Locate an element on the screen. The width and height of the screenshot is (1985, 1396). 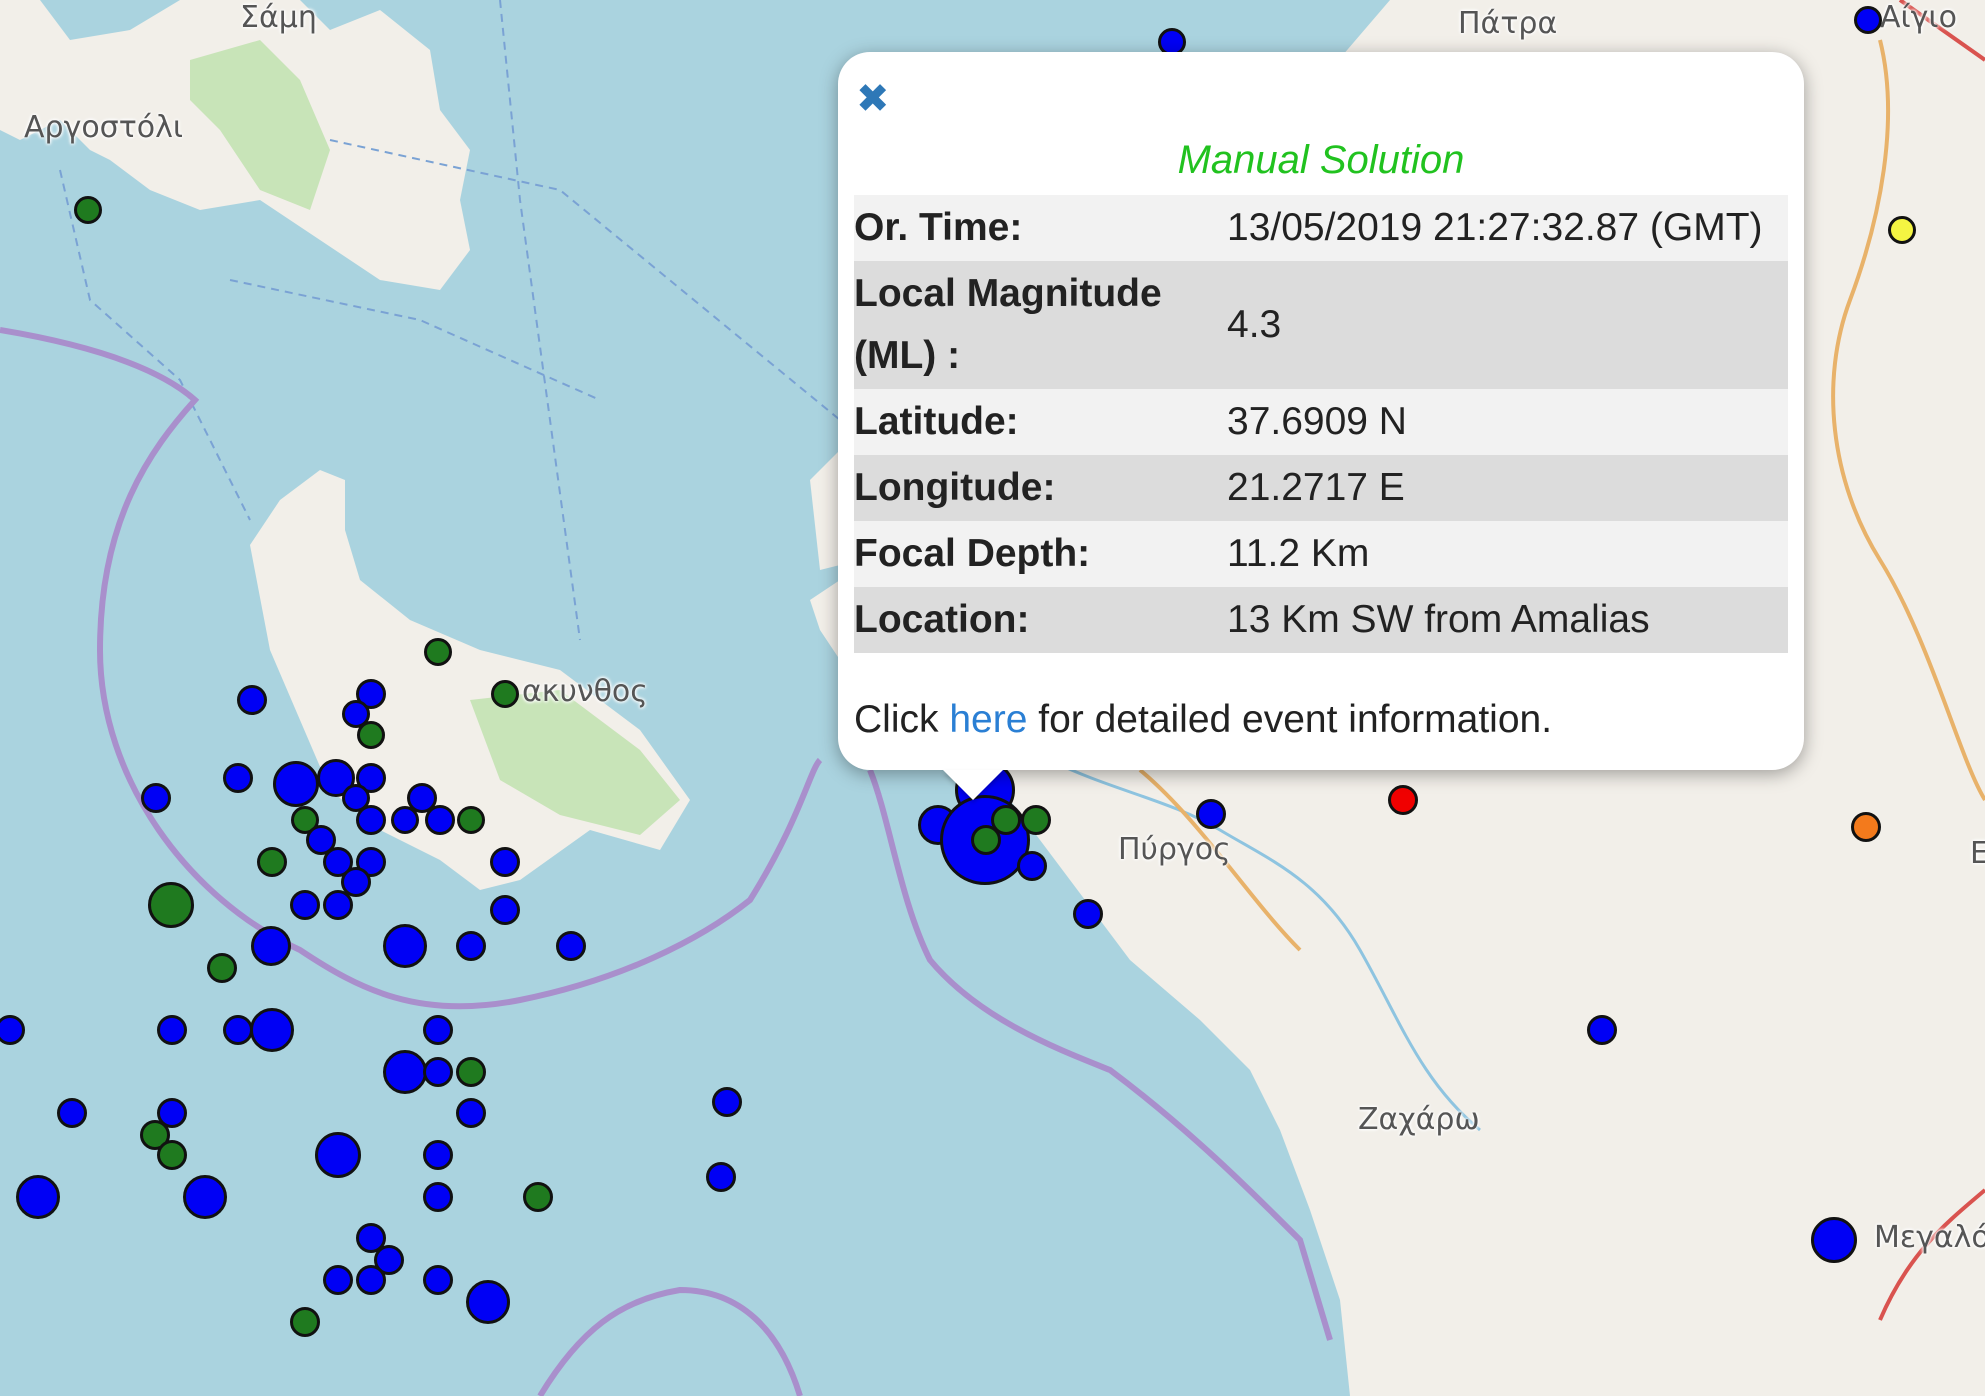
row-key: Or. Time: is located at coordinates (938, 227).